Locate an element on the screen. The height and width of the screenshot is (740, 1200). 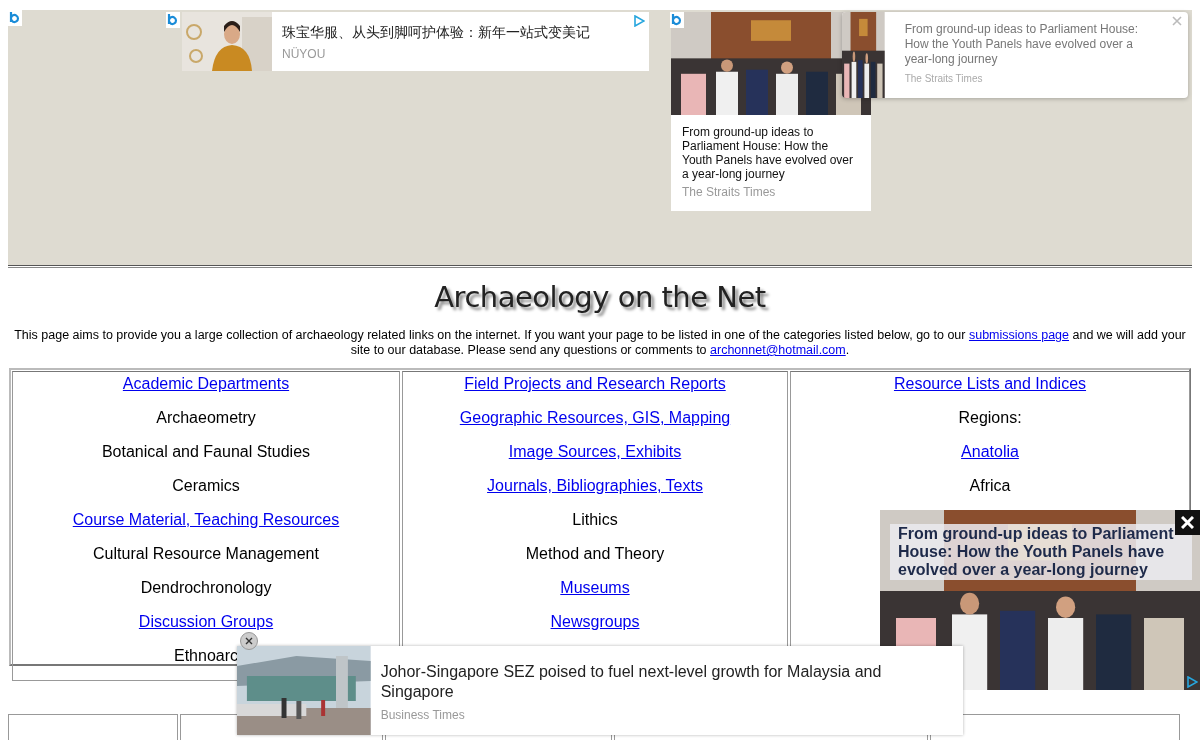
category-label: Cultural Resource Management is located at coordinates (206, 554).